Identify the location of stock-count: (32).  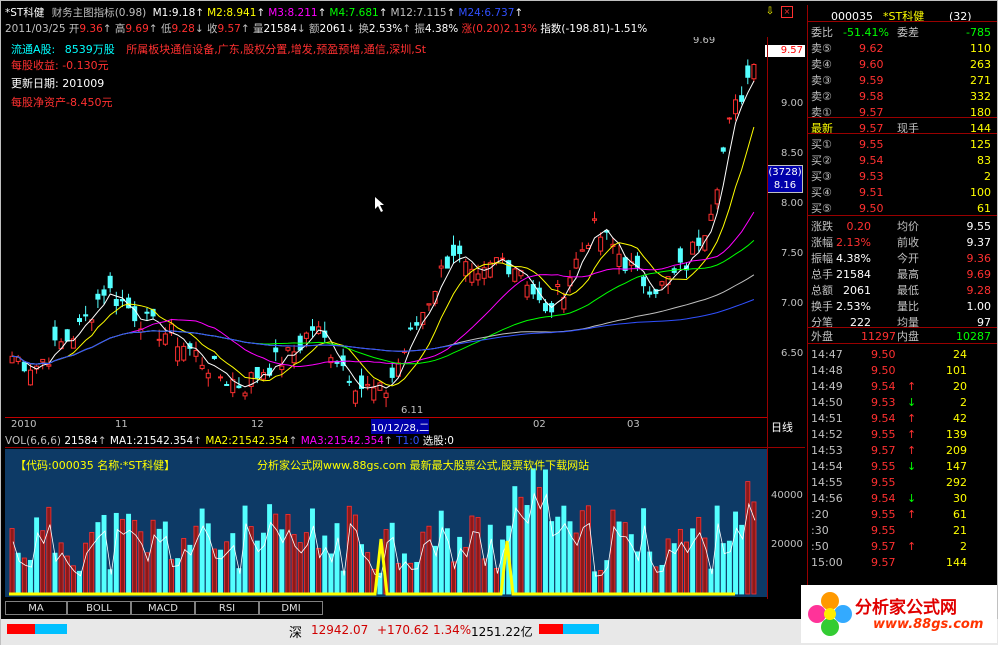
(960, 16).